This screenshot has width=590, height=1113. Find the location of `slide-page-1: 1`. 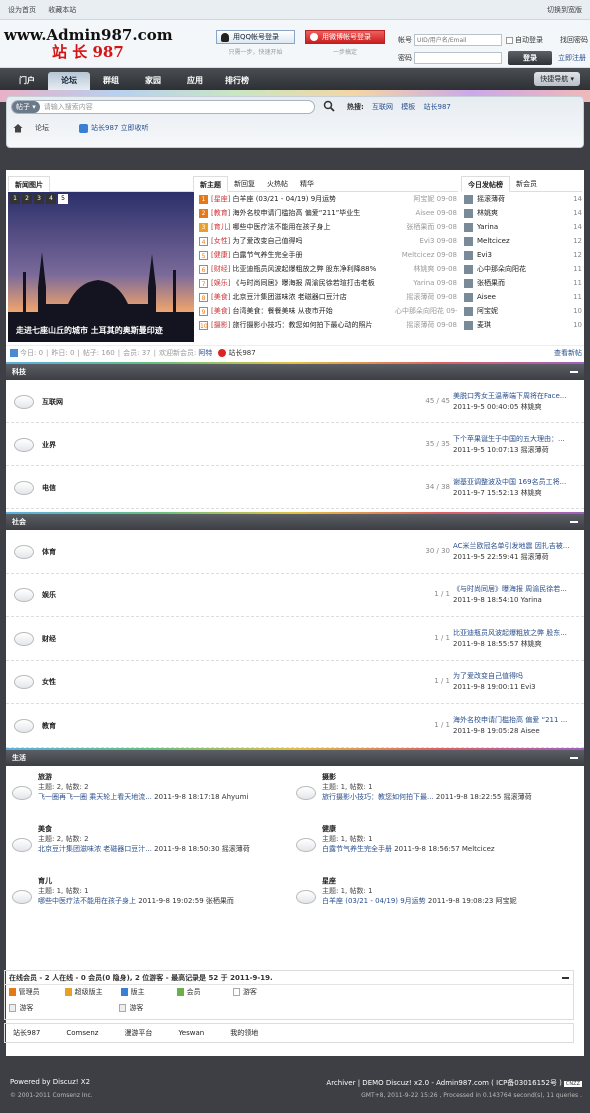

slide-page-1: 1 is located at coordinates (15, 199).